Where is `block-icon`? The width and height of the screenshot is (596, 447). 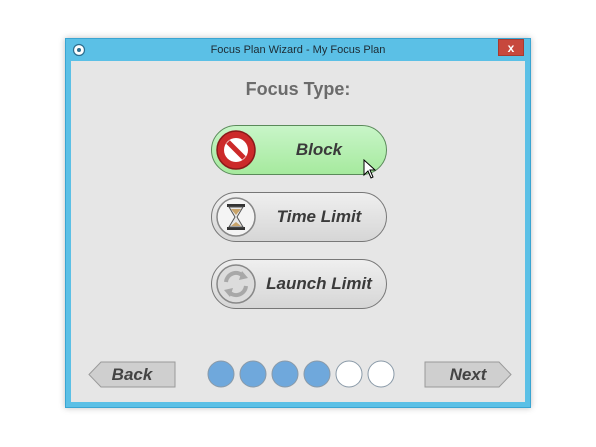
block-icon is located at coordinates (236, 150).